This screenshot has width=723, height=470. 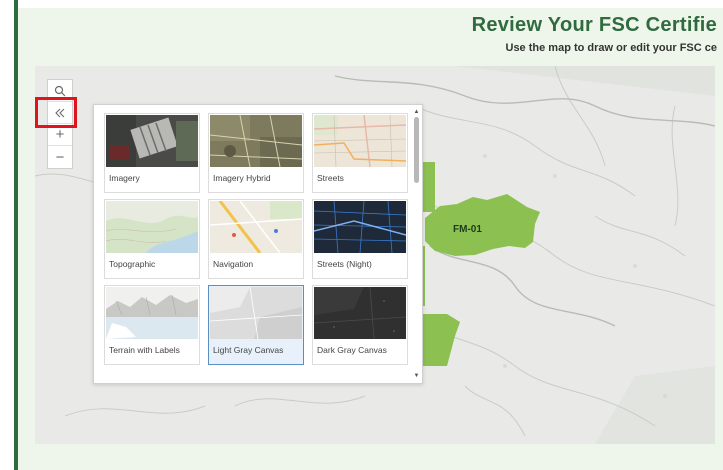 I want to click on streets-thumbnail, so click(x=360, y=141).